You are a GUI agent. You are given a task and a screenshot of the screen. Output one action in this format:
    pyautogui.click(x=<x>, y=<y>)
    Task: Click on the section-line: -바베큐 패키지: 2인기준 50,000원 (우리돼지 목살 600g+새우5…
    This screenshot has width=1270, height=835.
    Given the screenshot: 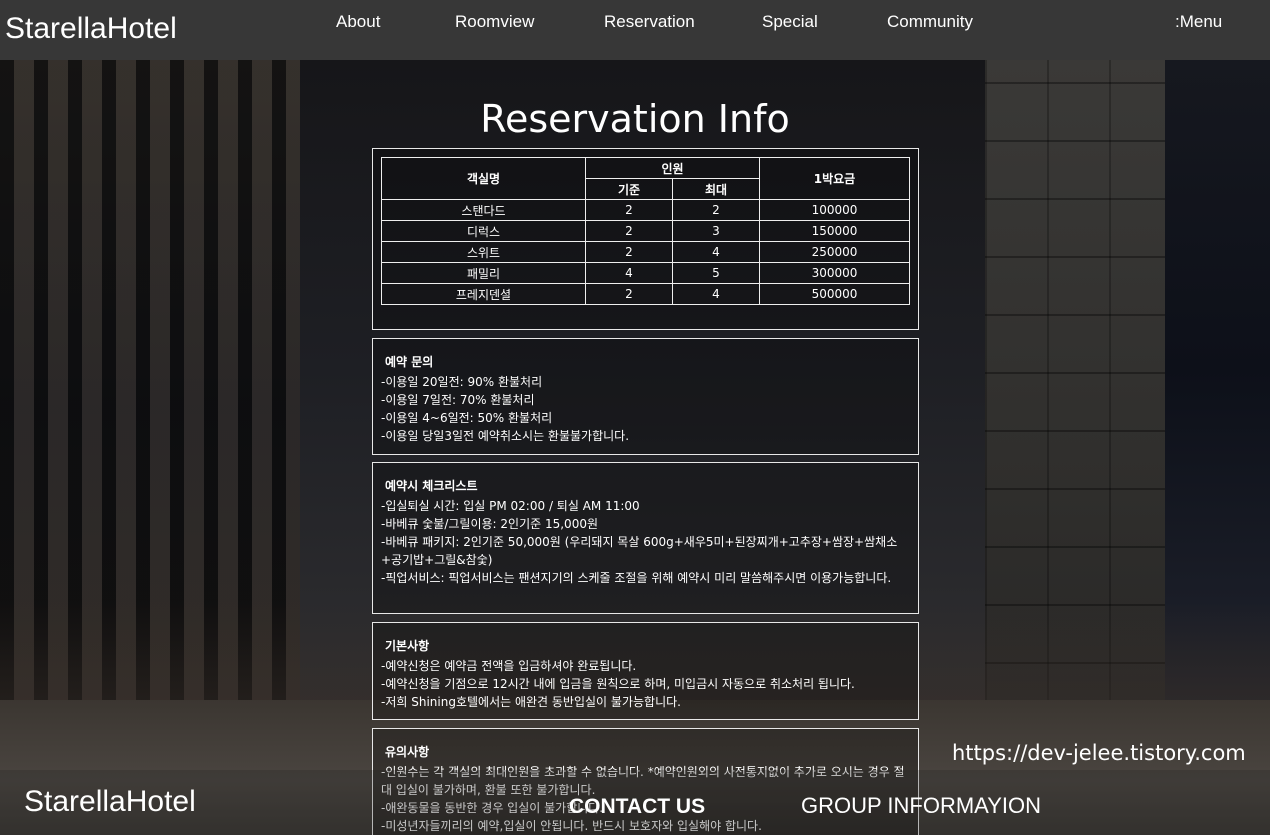 What is the action you would take?
    pyautogui.click(x=639, y=551)
    